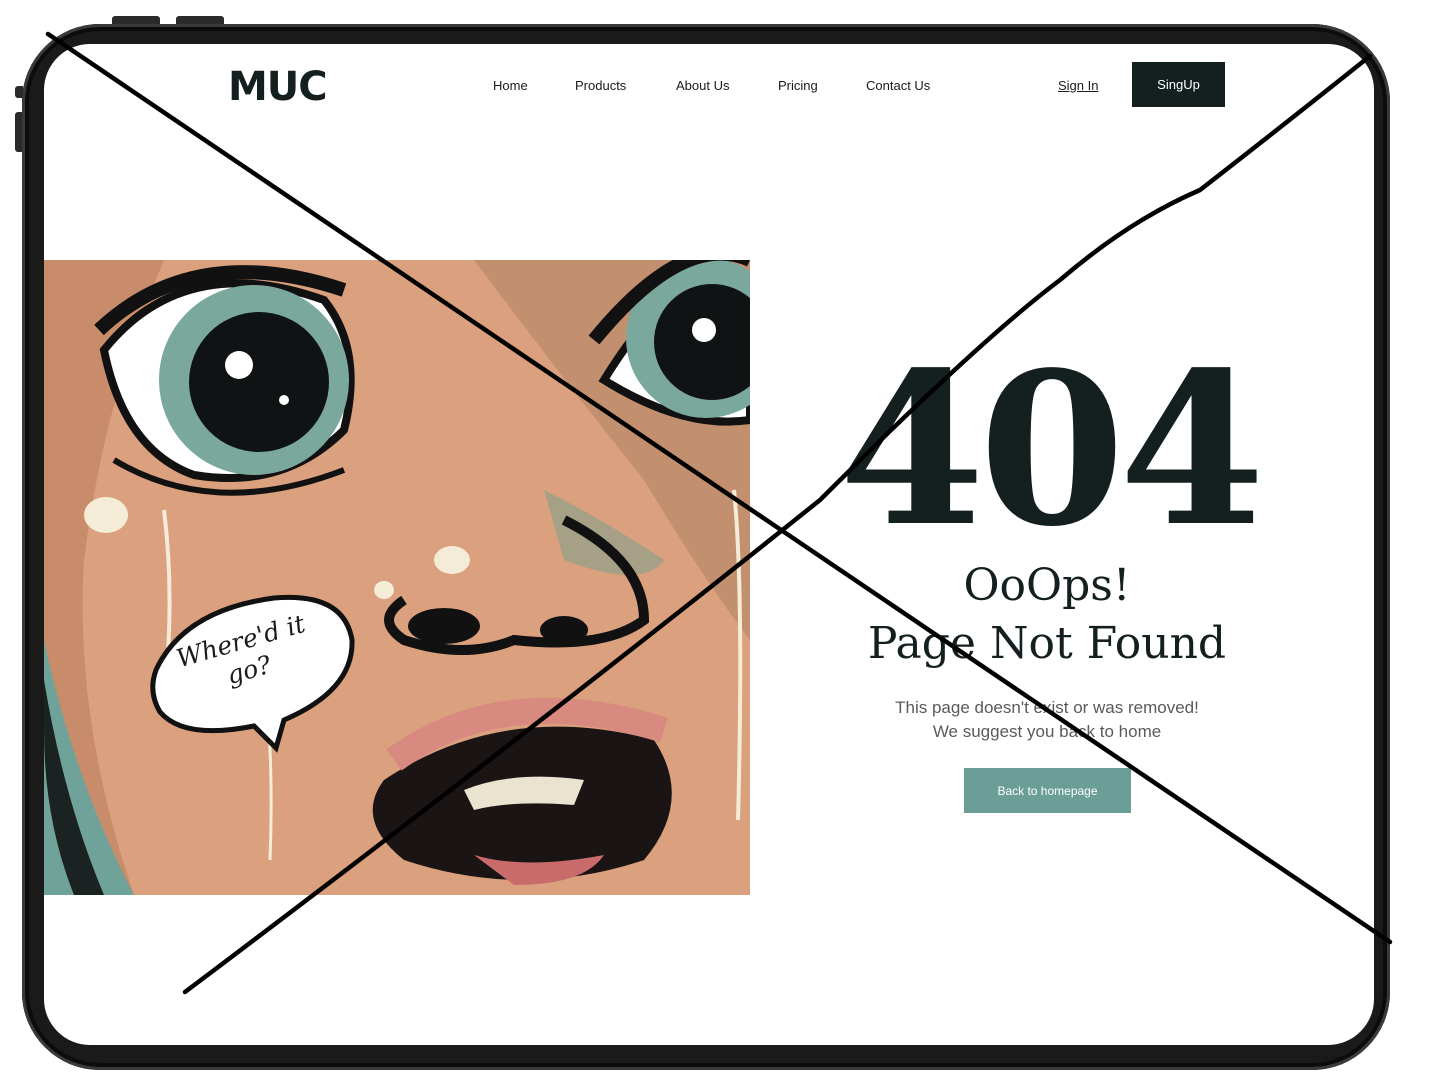  What do you see at coordinates (1047, 731) in the screenshot?
I see `error-message-line2: We suggest you back to home` at bounding box center [1047, 731].